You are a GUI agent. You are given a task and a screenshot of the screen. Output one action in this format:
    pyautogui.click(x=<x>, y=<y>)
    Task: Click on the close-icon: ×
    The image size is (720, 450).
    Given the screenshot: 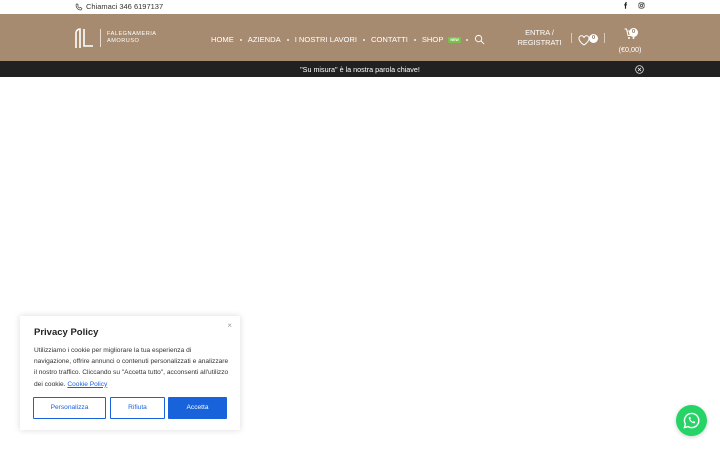 What is the action you would take?
    pyautogui.click(x=229, y=325)
    